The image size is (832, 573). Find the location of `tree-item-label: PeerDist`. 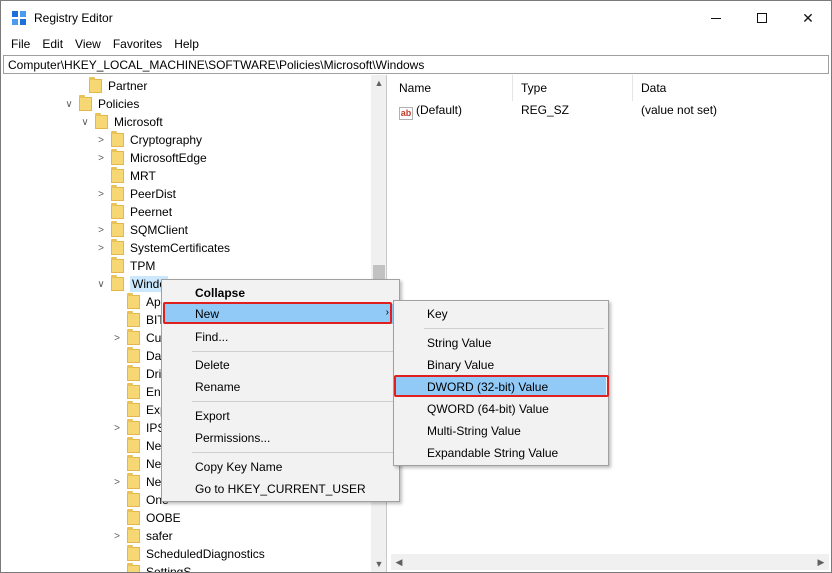

tree-item-label: PeerDist is located at coordinates (153, 194).